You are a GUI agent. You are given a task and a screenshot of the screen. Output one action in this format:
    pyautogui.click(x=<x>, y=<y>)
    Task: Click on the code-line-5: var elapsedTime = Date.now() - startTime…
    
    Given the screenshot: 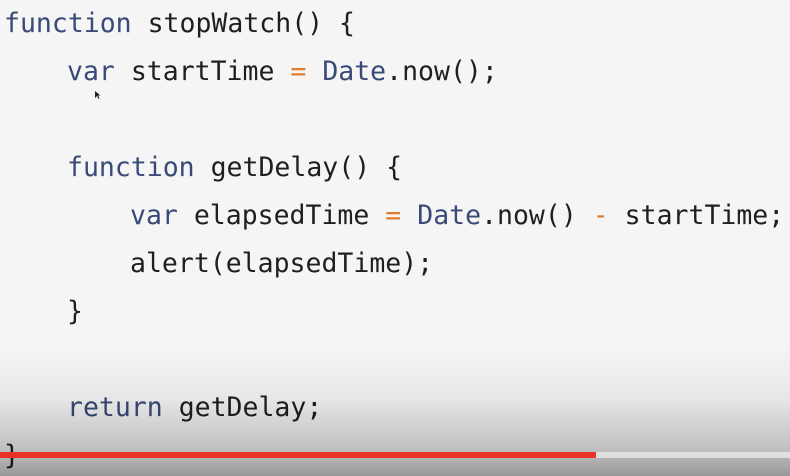 What is the action you would take?
    pyautogui.click(x=394, y=216)
    